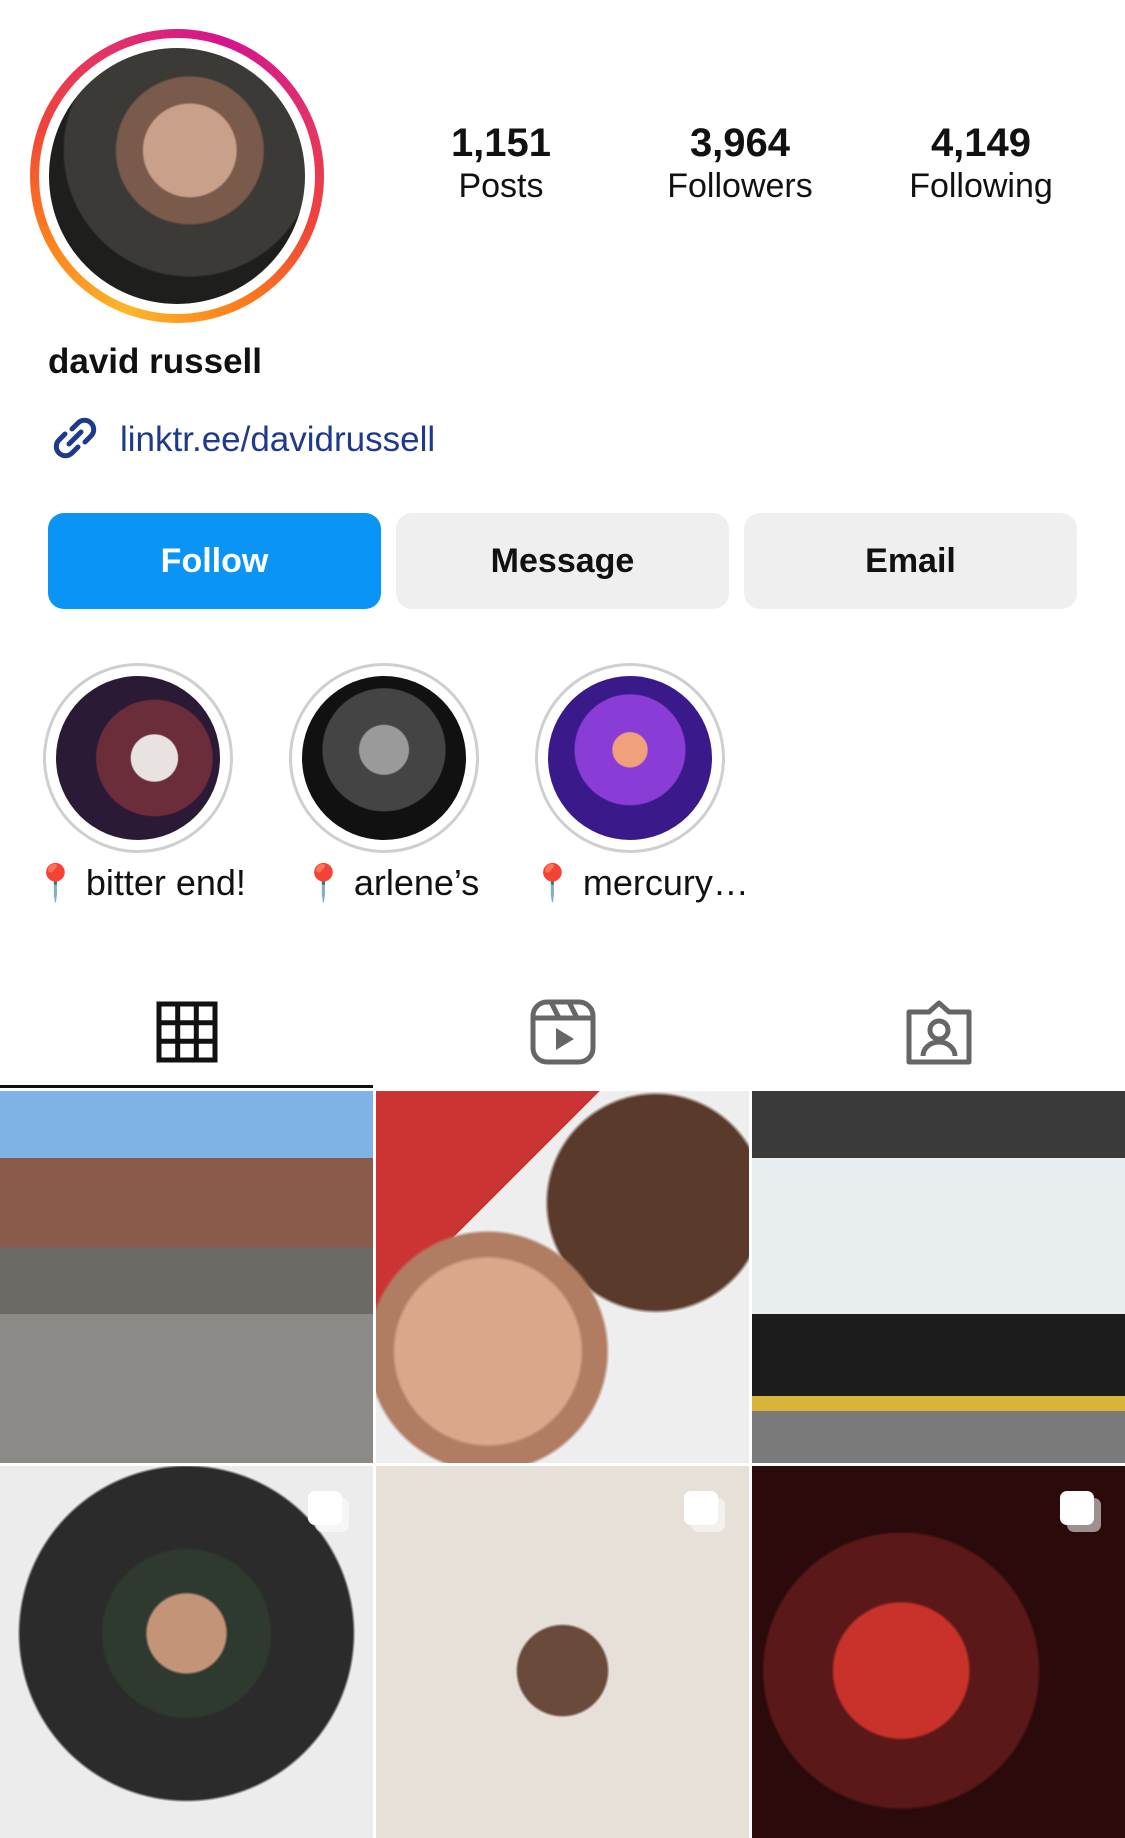 The height and width of the screenshot is (1838, 1125). I want to click on followers-label: Followers, so click(740, 186).